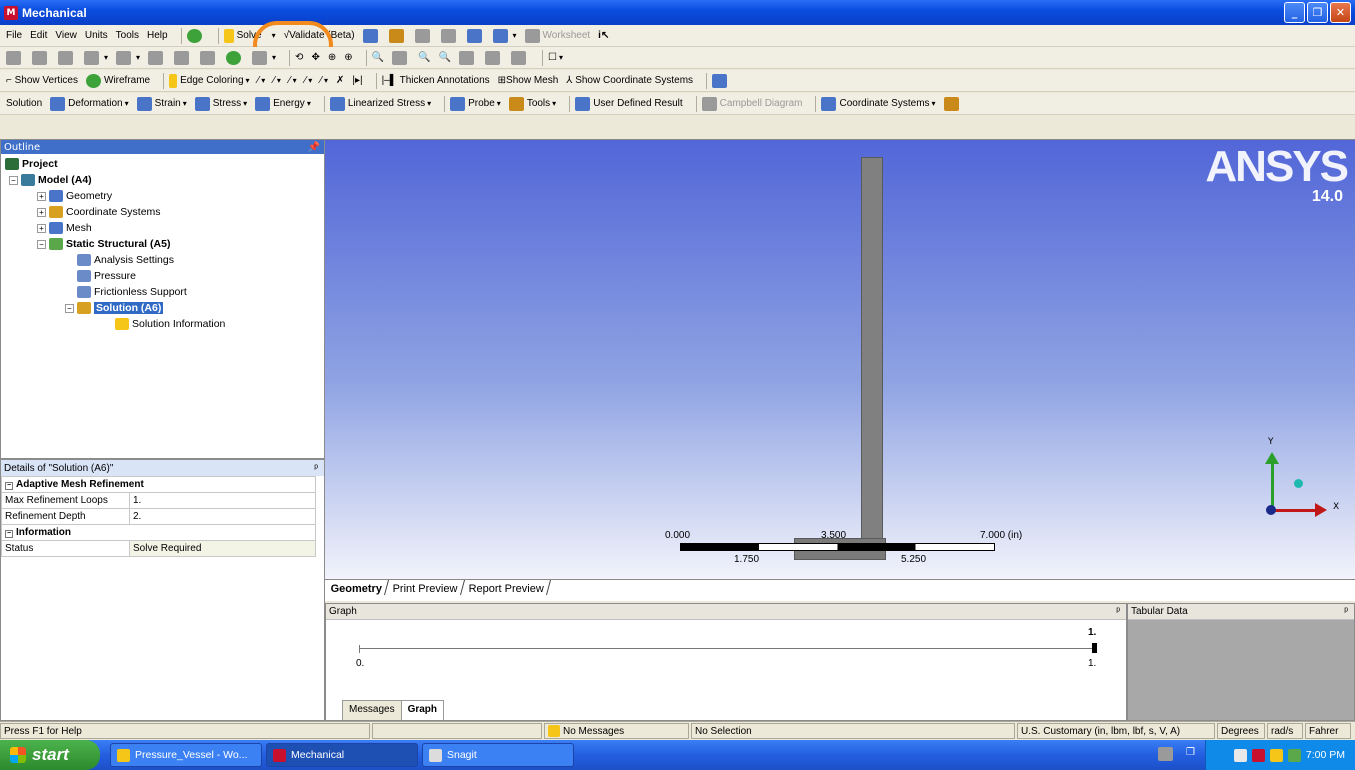 The height and width of the screenshot is (770, 1355). What do you see at coordinates (555, 57) in the screenshot?
I see `viewport-layout-icon: ☐ ▾` at bounding box center [555, 57].